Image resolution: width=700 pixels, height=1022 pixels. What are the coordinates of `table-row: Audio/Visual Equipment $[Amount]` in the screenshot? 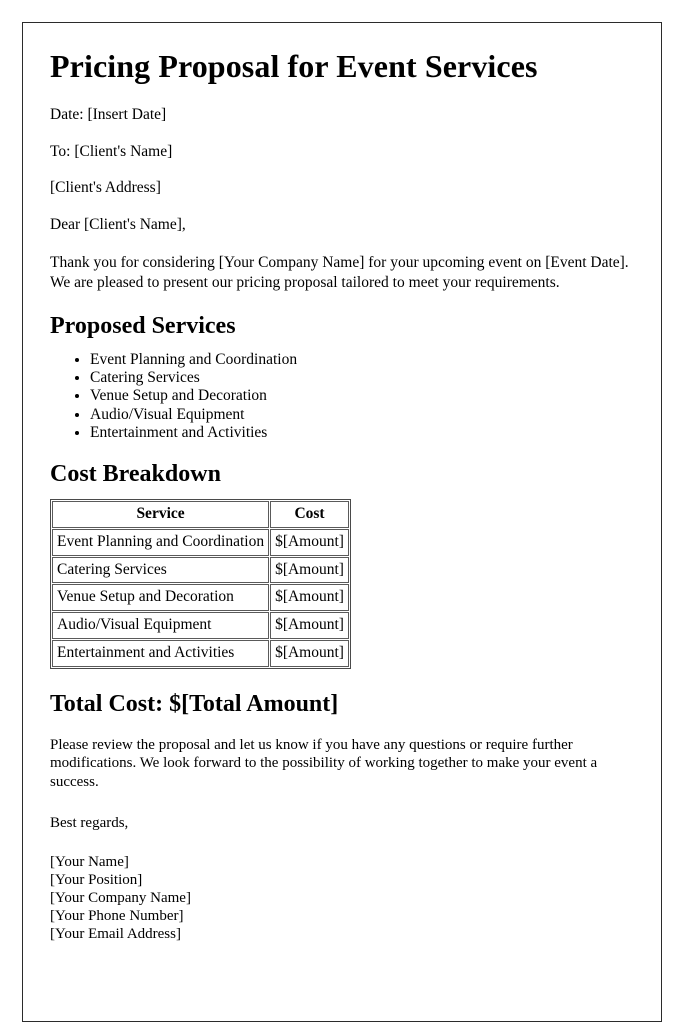 It's located at (200, 625).